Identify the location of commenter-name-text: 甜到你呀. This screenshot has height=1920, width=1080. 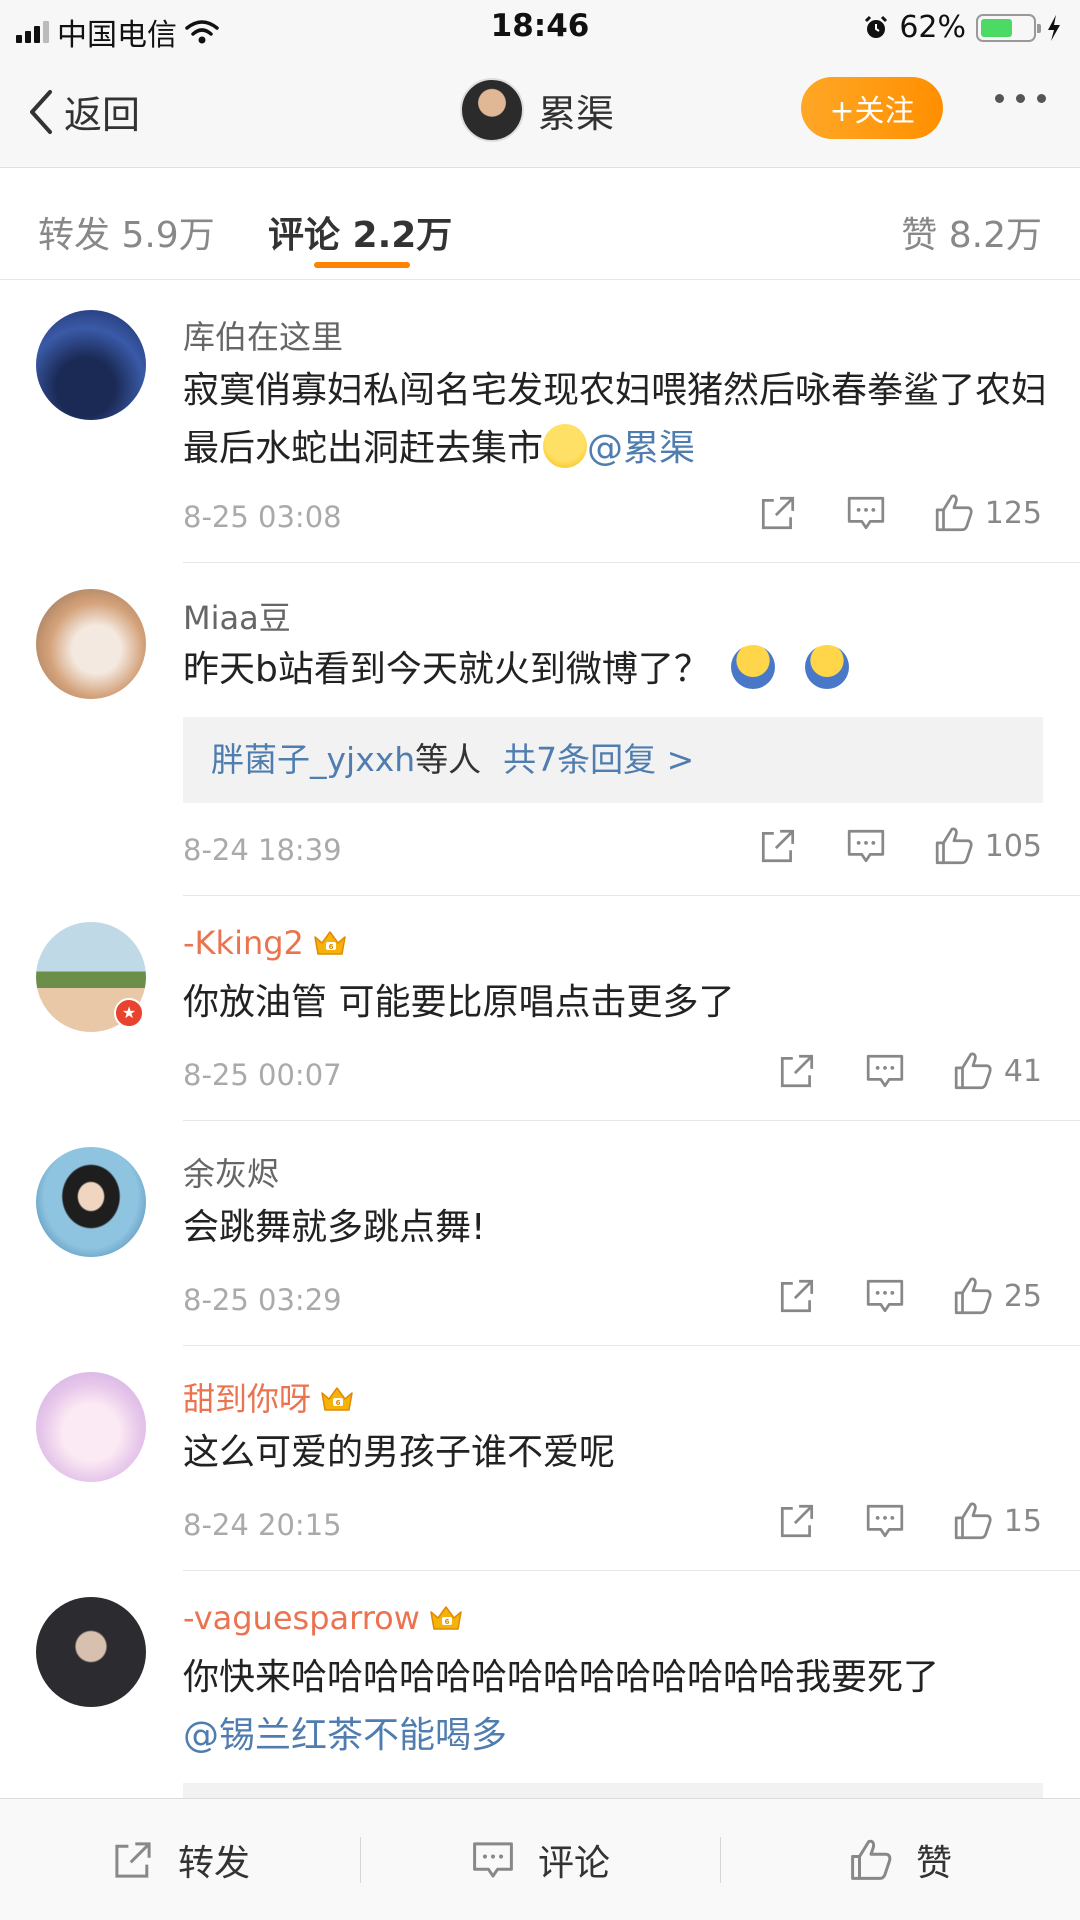
(247, 1399).